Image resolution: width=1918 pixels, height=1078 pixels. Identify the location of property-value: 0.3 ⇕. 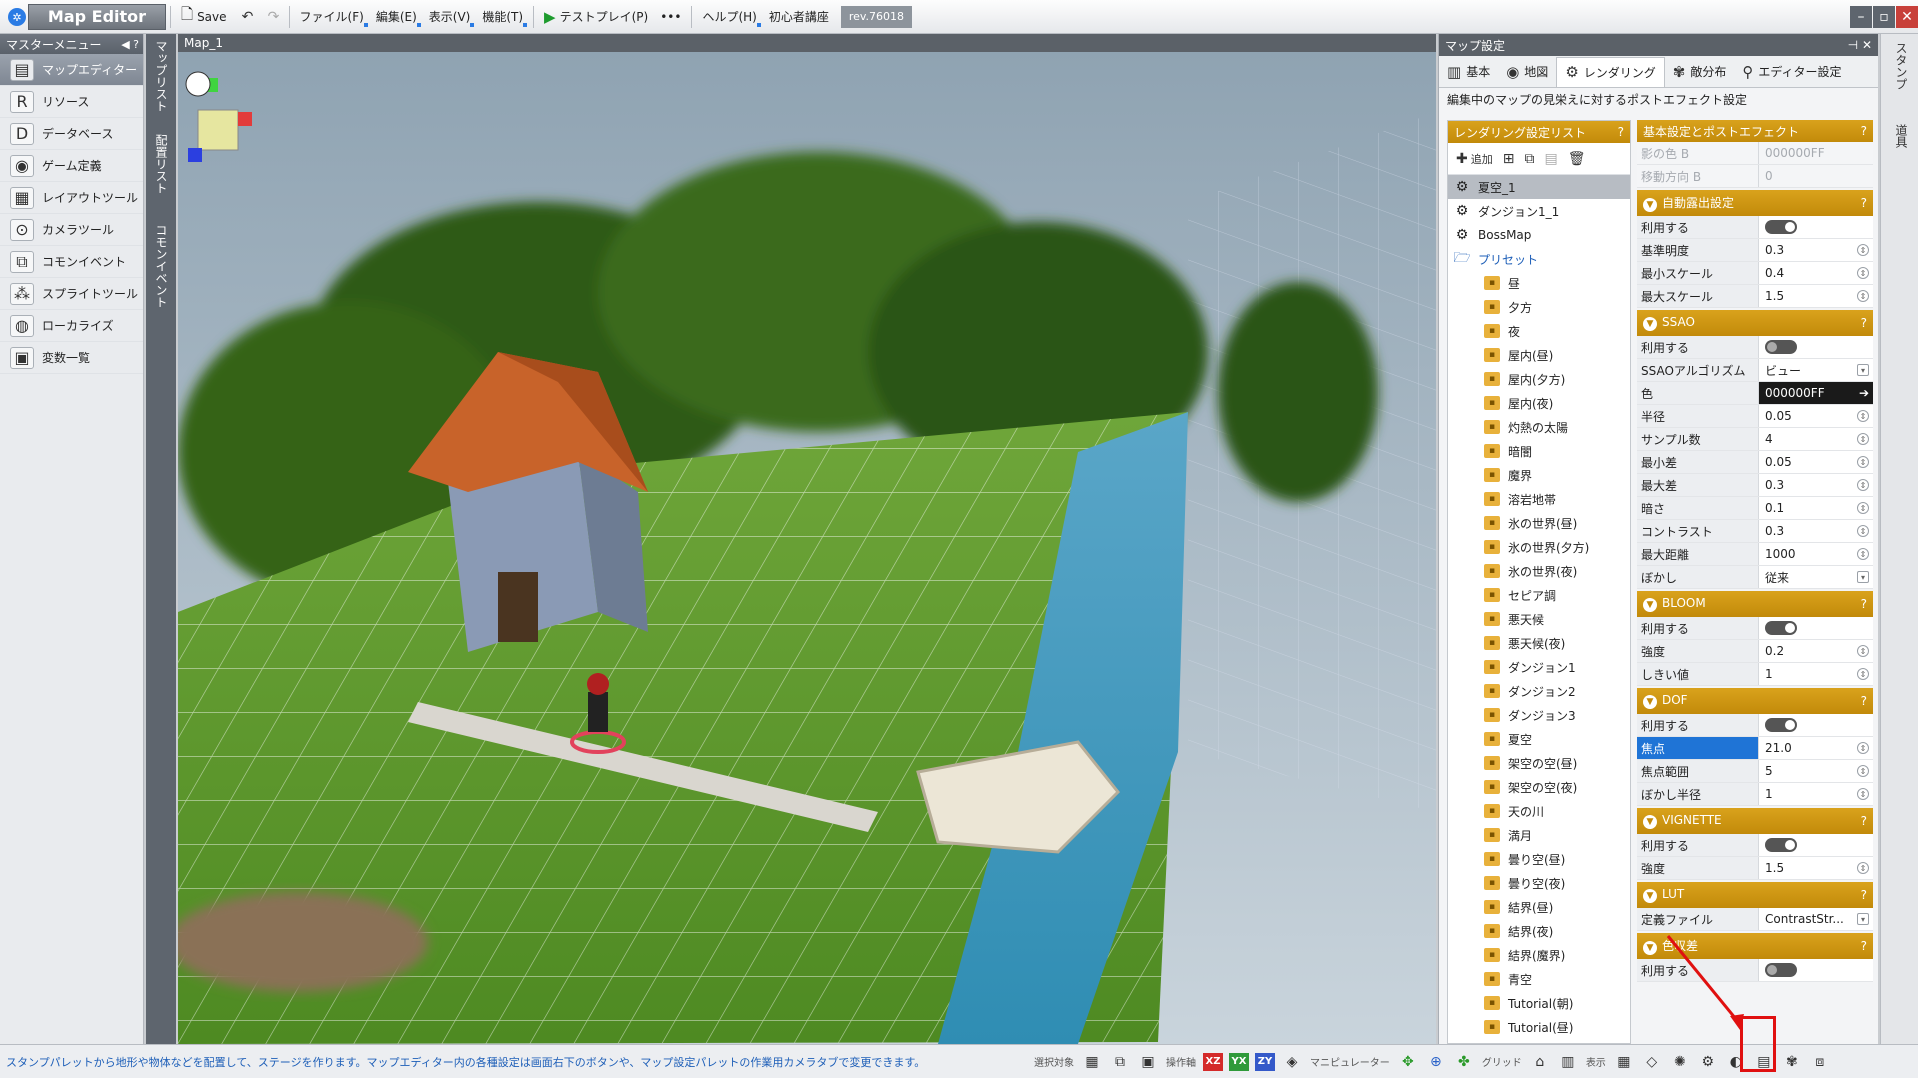
(1816, 531).